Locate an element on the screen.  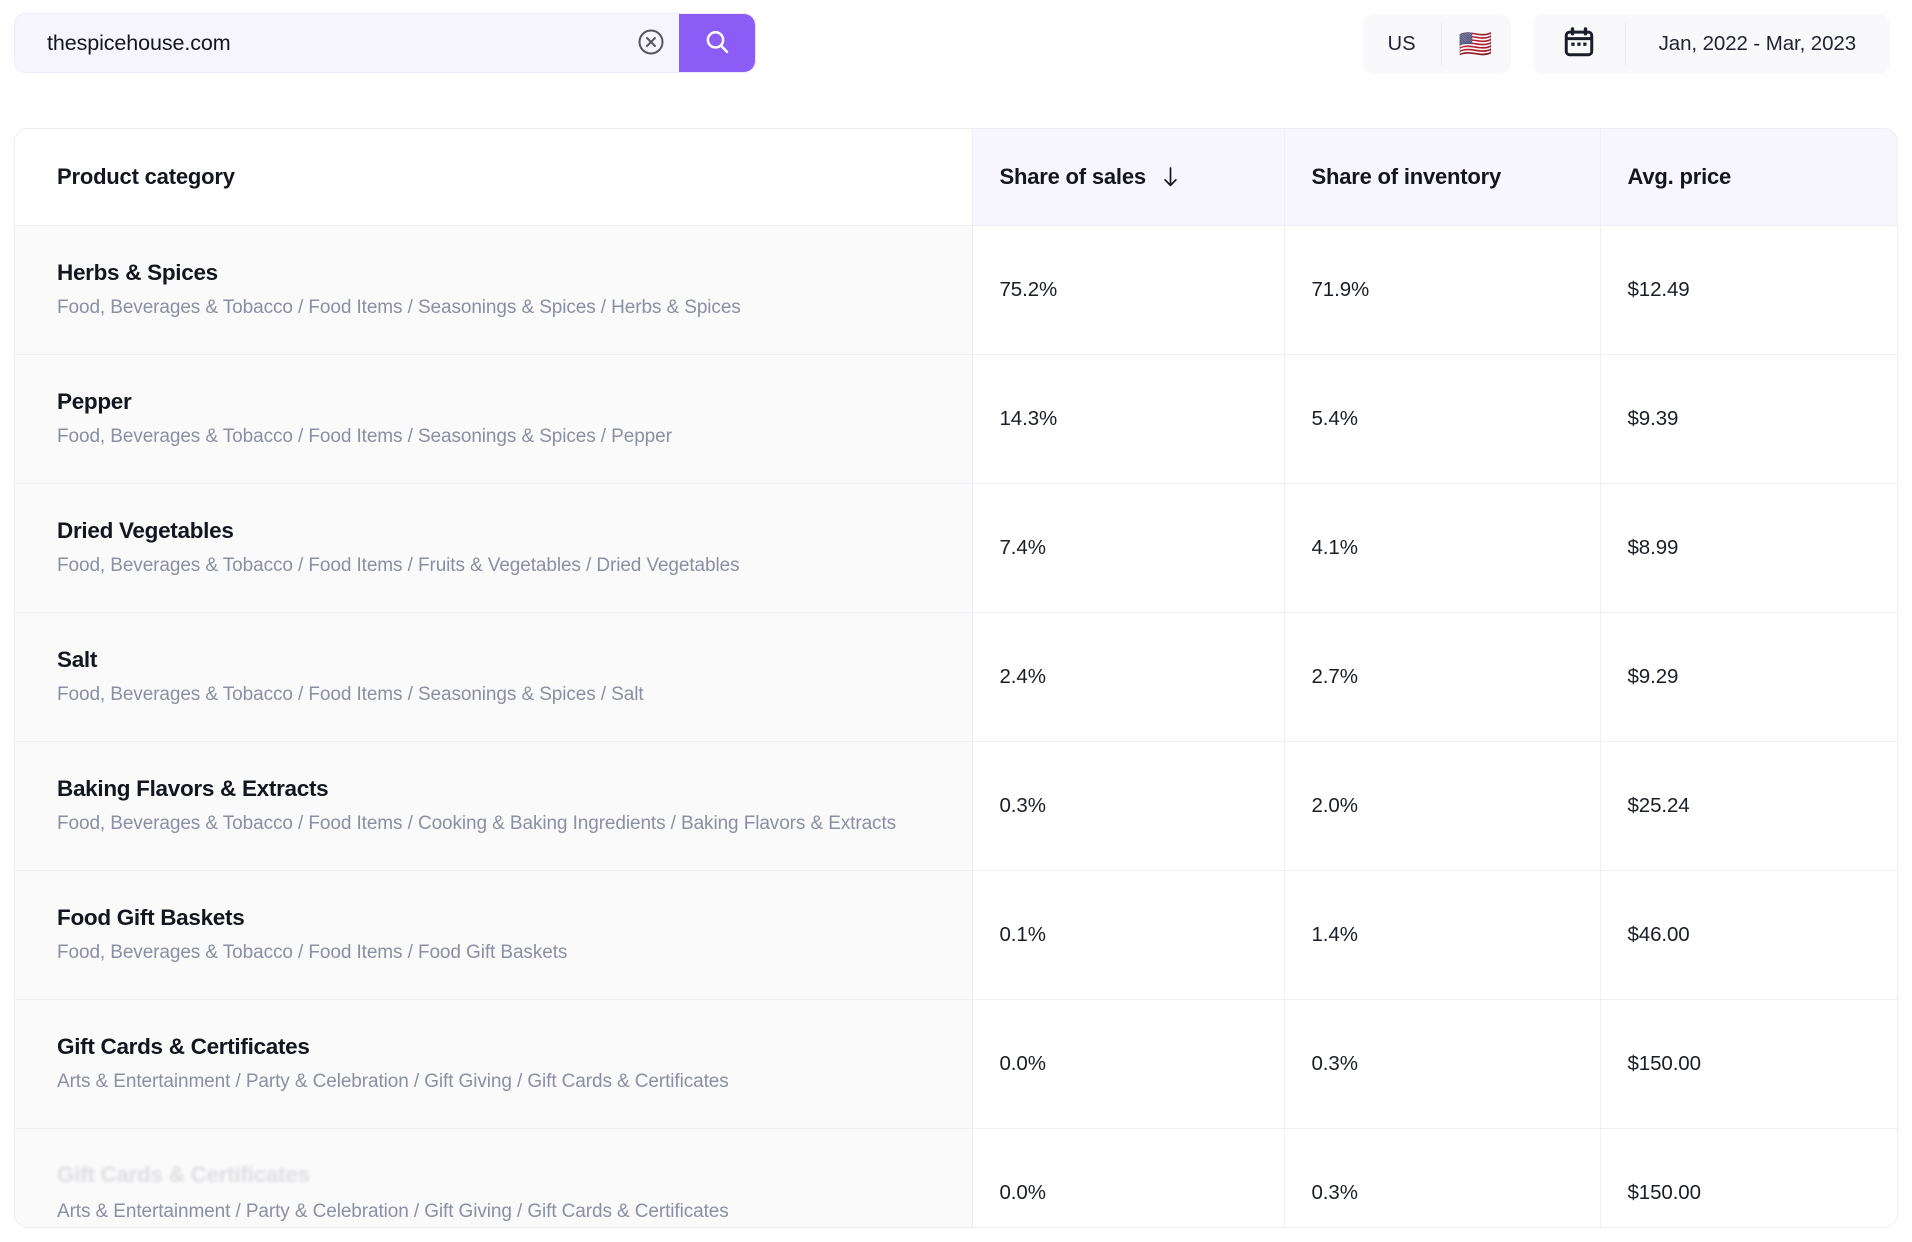
cell-share-of-inventory: 2.7% is located at coordinates (1441, 677).